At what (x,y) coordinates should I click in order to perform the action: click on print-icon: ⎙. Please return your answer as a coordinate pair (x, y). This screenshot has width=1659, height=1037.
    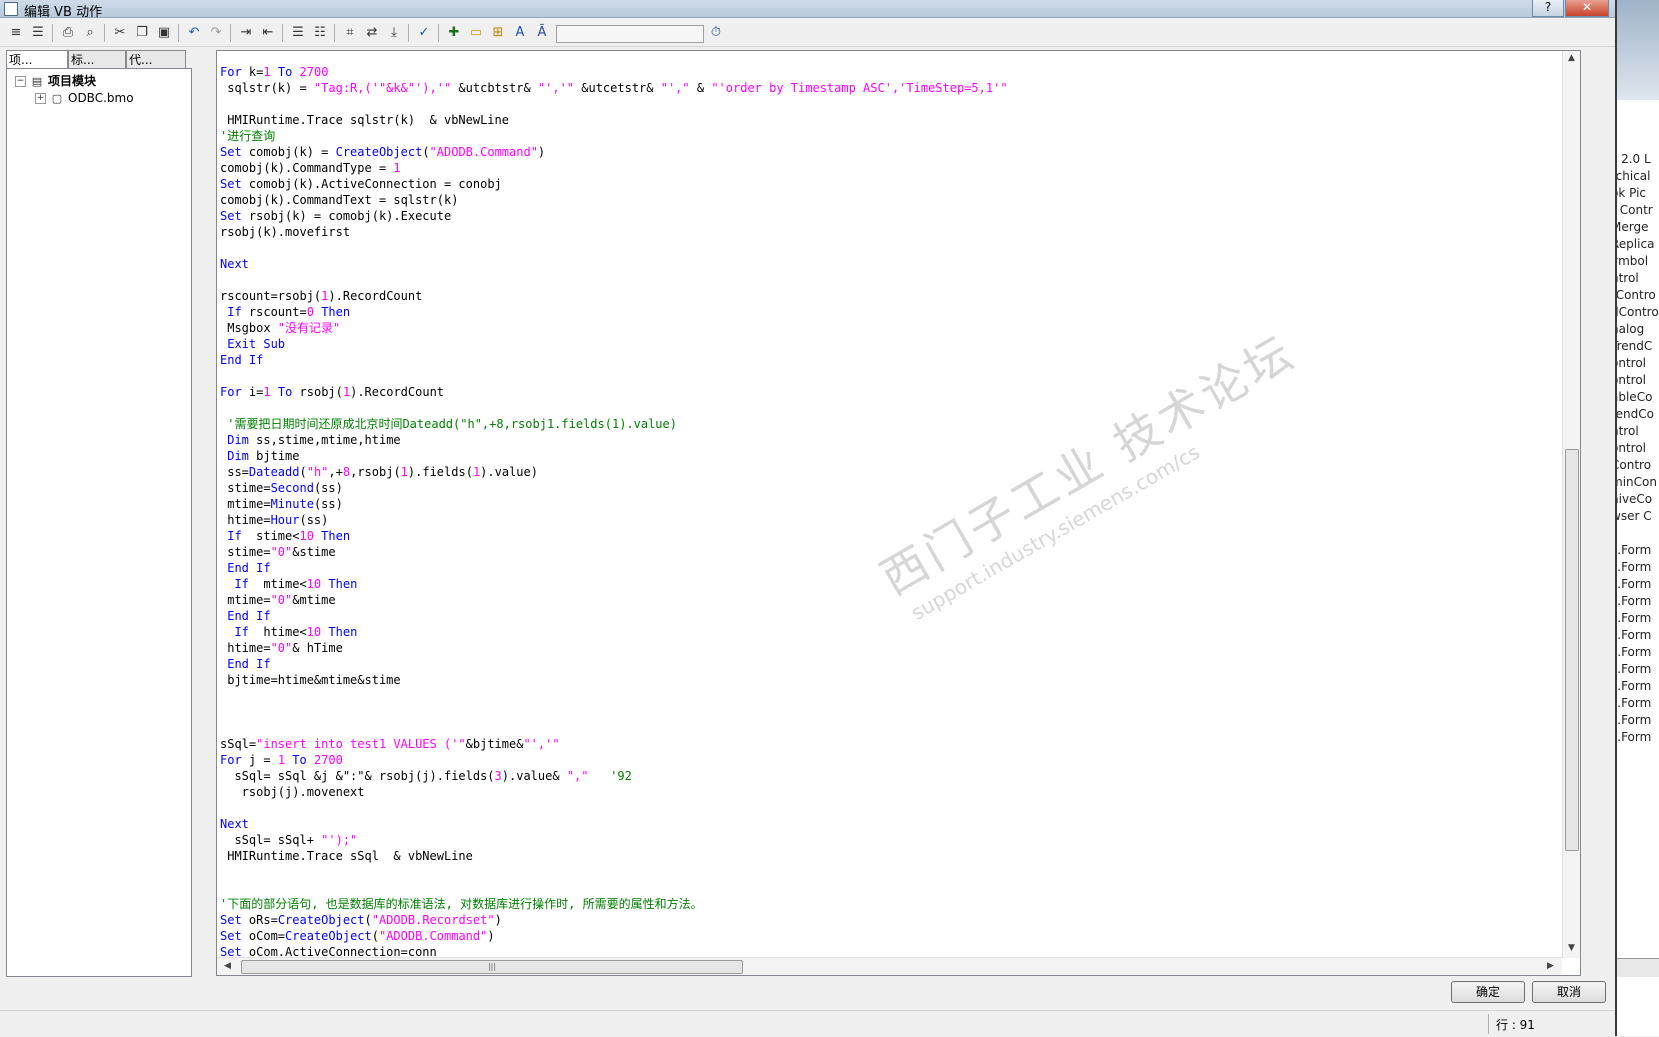
    Looking at the image, I should click on (68, 33).